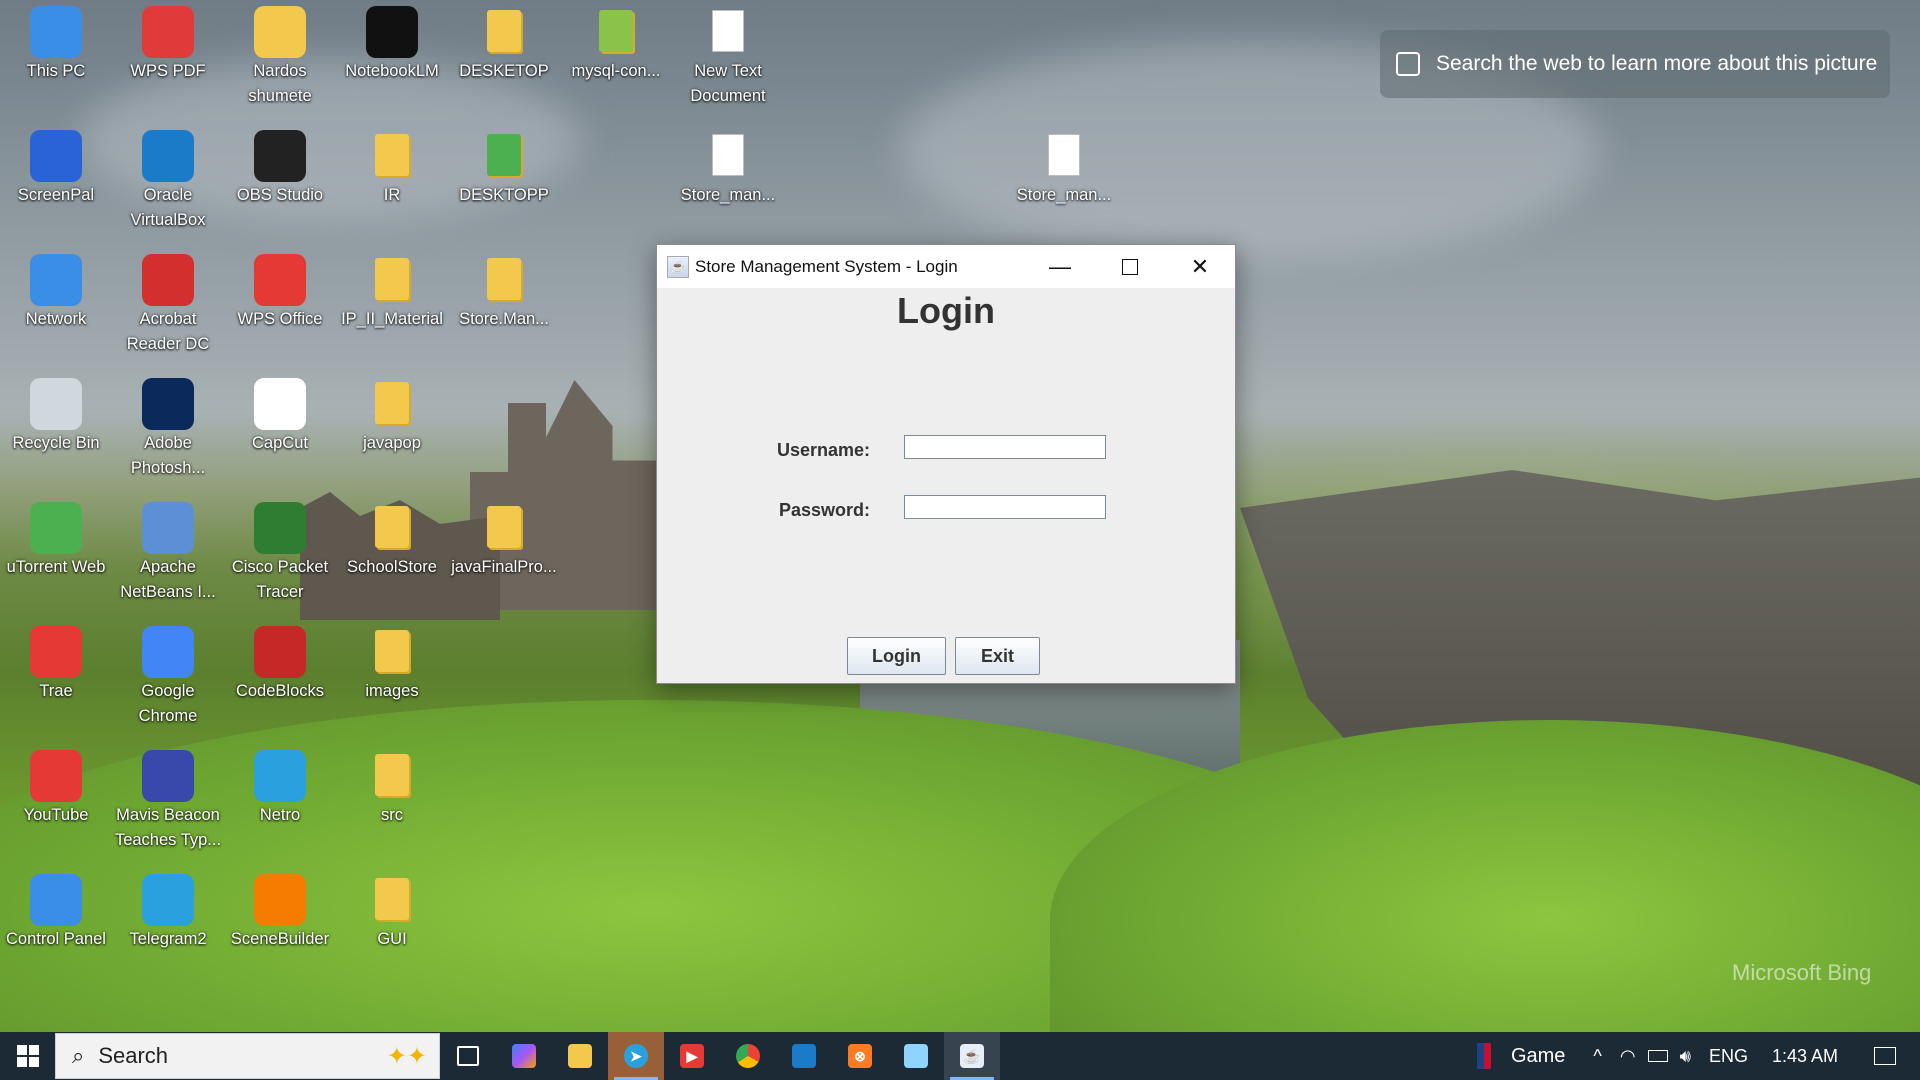  Describe the element at coordinates (636, 1056) in the screenshot. I see `telegram-taskbar-button: ➤` at that location.